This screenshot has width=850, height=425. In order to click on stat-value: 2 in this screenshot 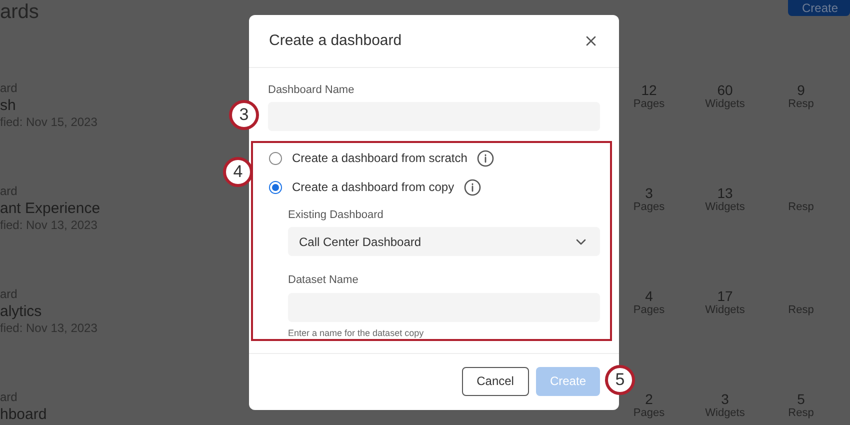, I will do `click(649, 399)`.